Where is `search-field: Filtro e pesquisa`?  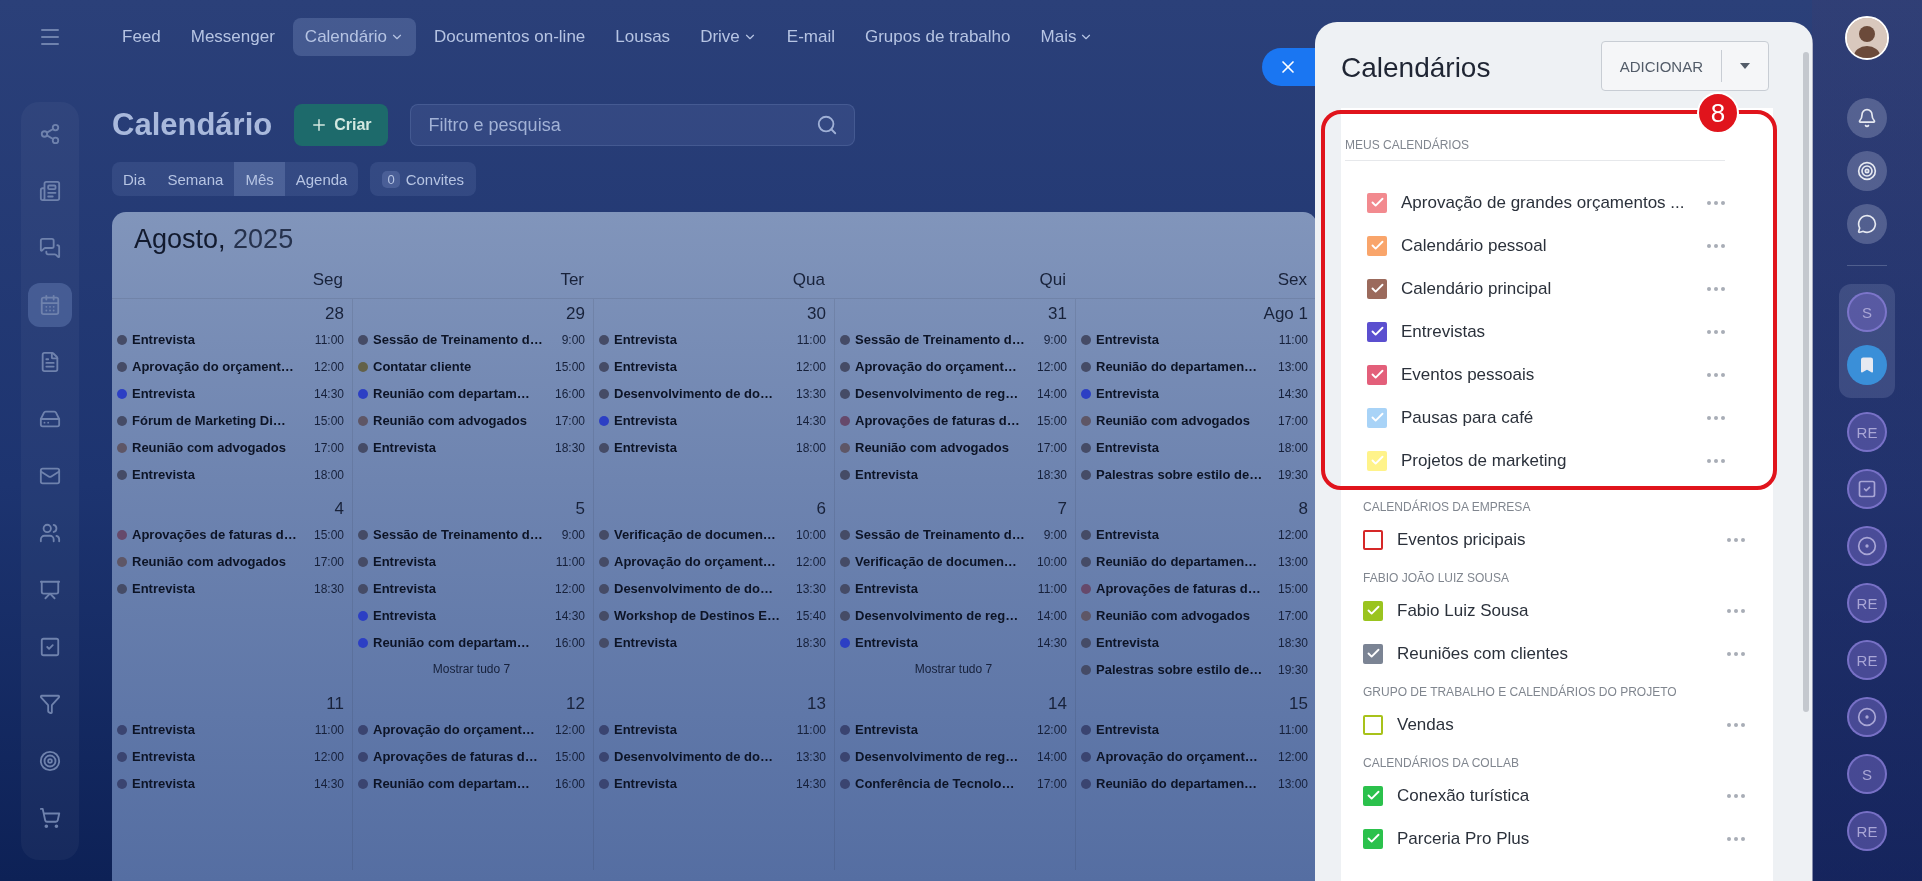
search-field: Filtro e pesquisa is located at coordinates (632, 125).